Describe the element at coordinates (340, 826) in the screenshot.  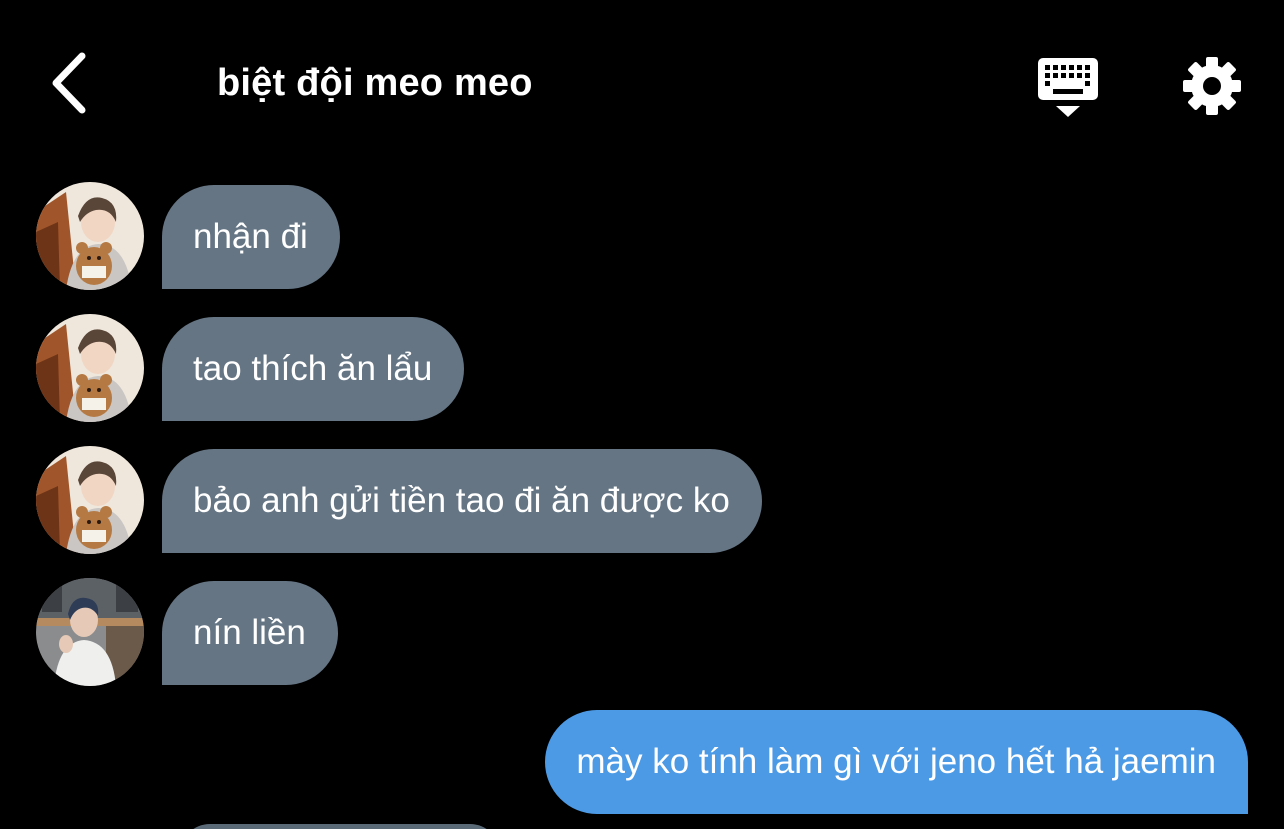
I see `next-message-bubble-edge` at that location.